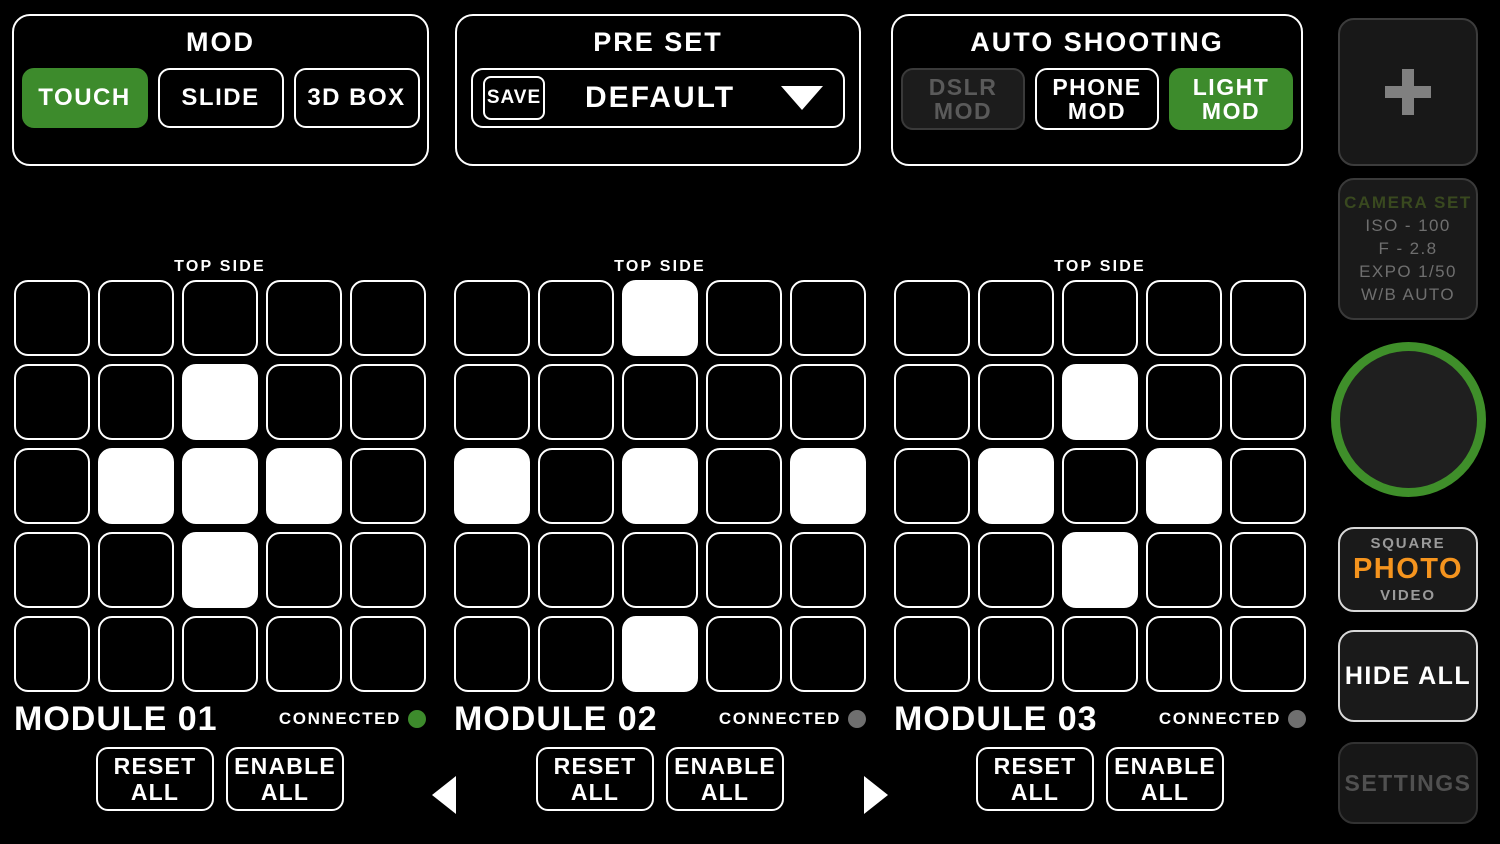  What do you see at coordinates (84, 98) in the screenshot?
I see `mod-option-touch: TOUCH` at bounding box center [84, 98].